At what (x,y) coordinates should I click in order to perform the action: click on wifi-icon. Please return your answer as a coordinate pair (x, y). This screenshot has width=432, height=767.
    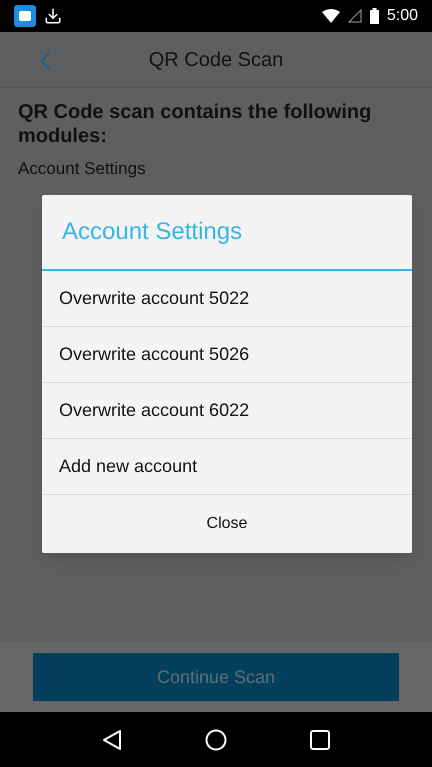
    Looking at the image, I should click on (331, 16).